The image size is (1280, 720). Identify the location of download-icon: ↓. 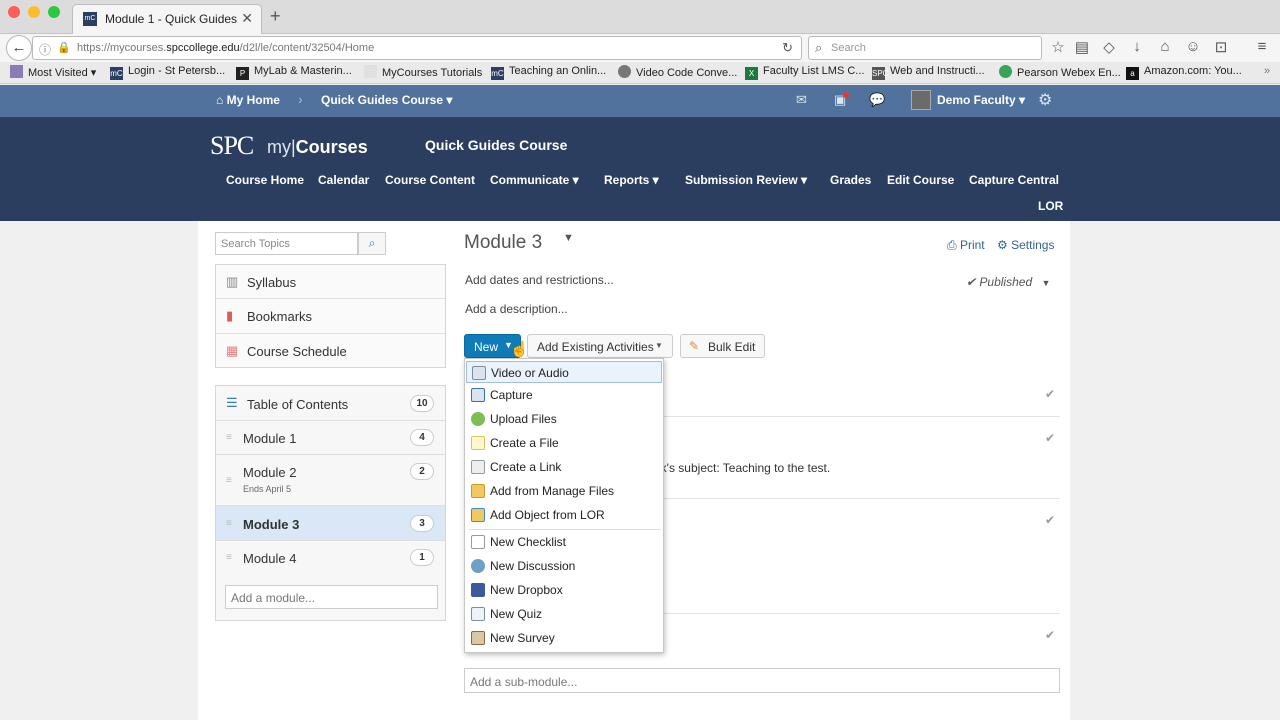
(1137, 46).